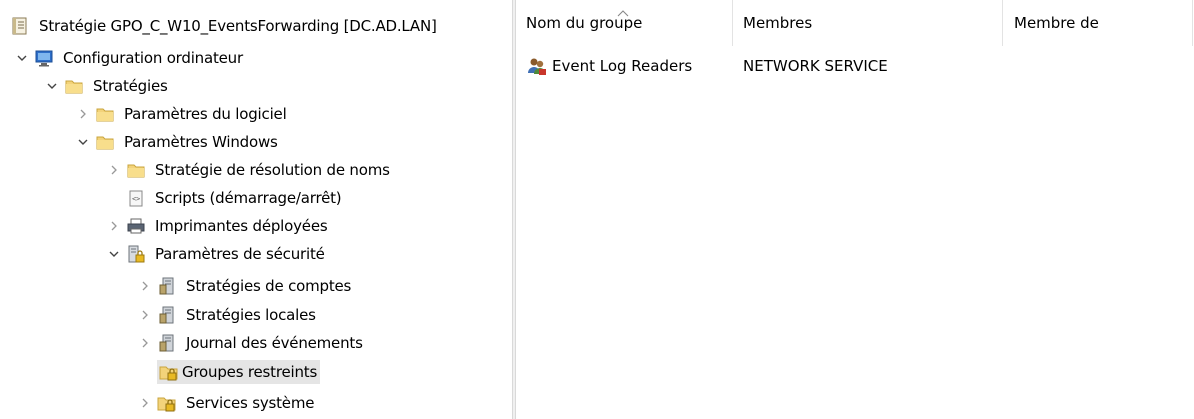  I want to click on tree-item-strategies-comptes: Stratégies de comptes, so click(245, 286).